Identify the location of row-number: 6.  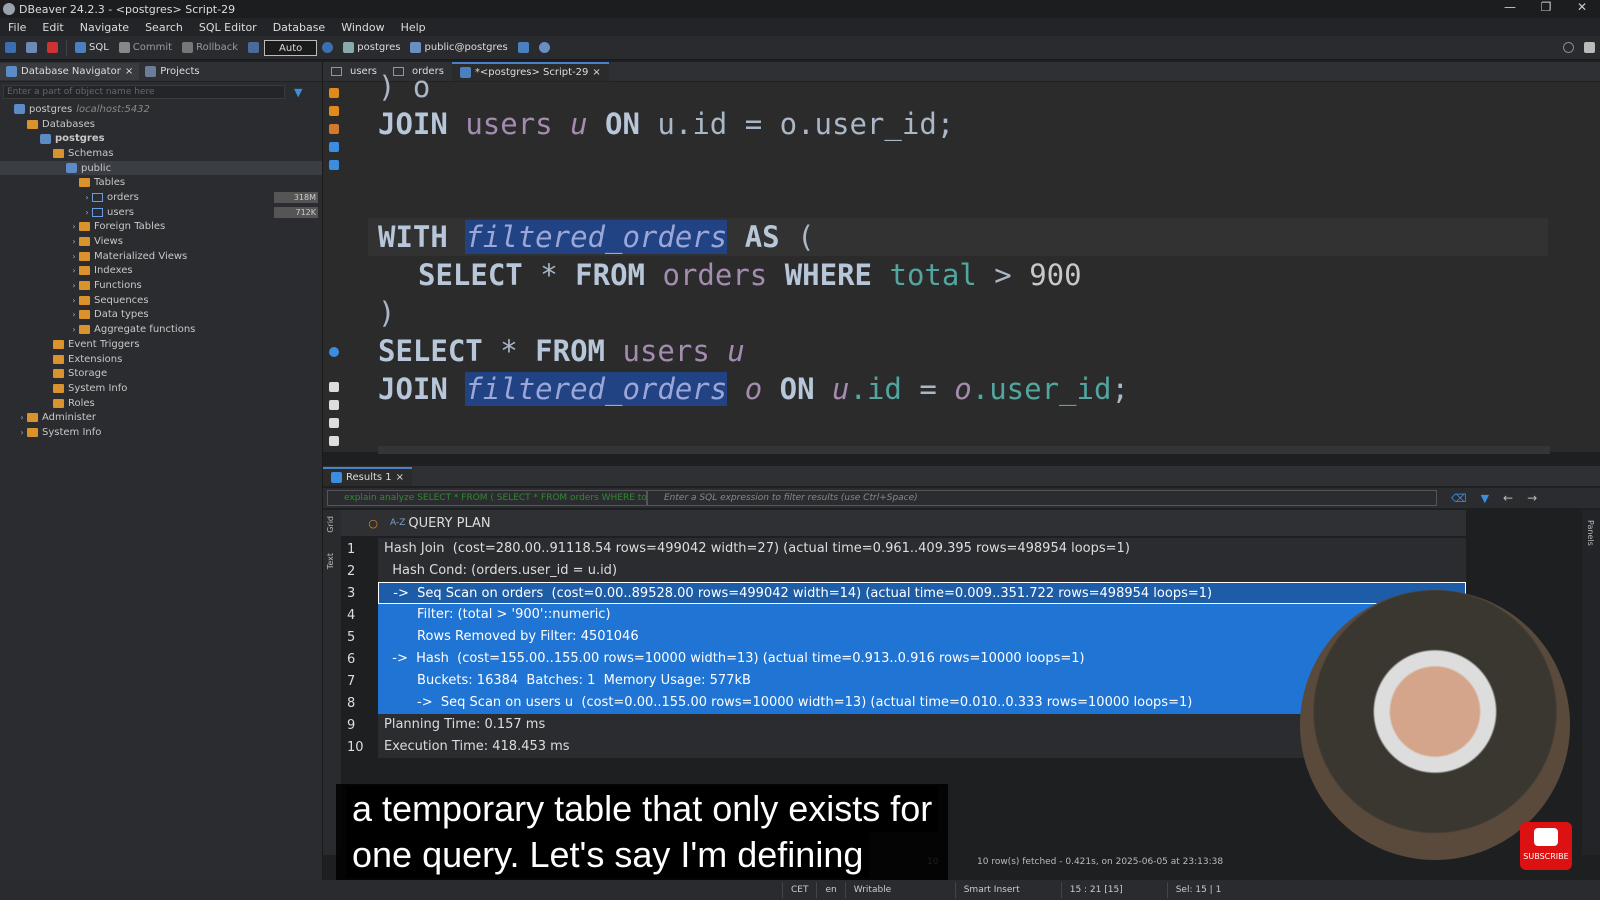
(359, 659).